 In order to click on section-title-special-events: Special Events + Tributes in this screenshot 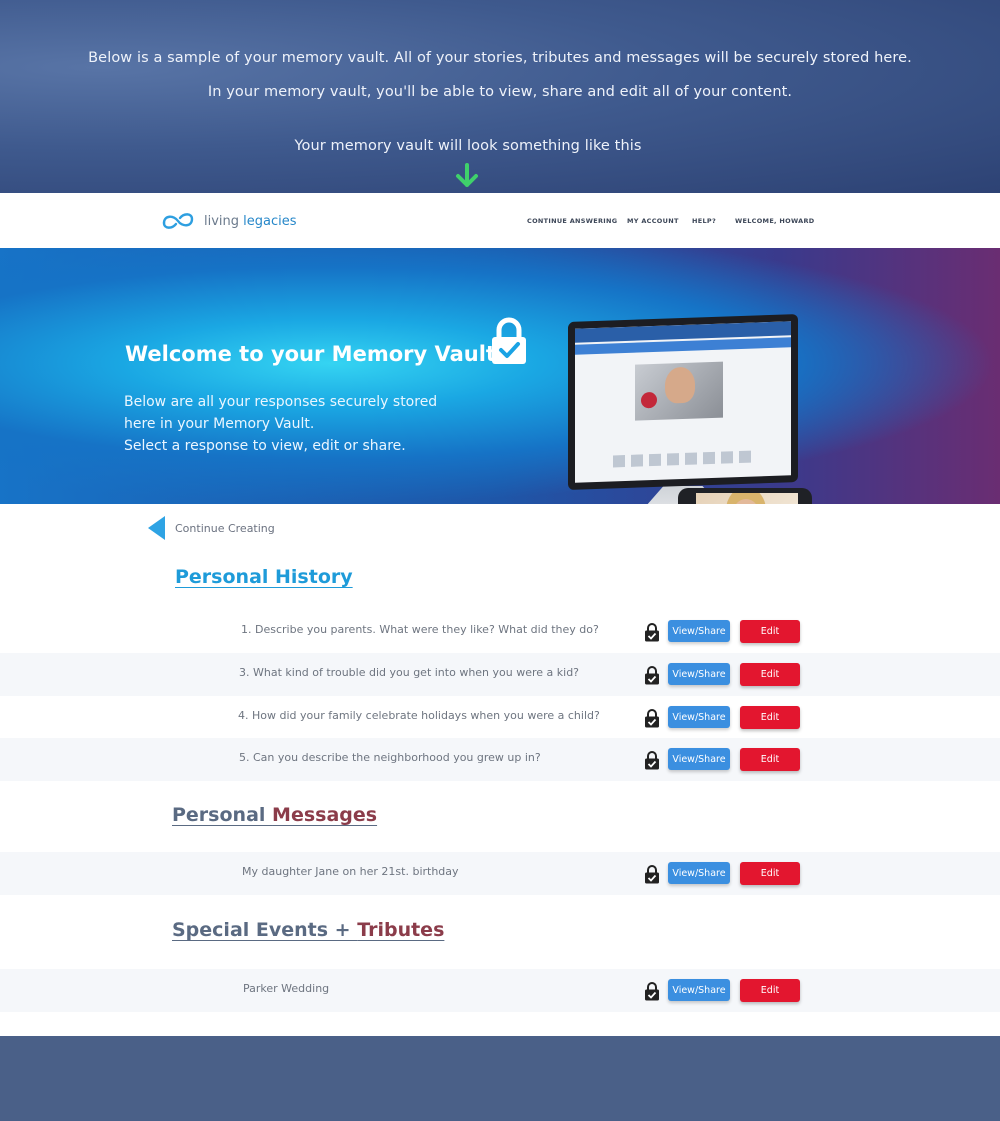, I will do `click(308, 930)`.